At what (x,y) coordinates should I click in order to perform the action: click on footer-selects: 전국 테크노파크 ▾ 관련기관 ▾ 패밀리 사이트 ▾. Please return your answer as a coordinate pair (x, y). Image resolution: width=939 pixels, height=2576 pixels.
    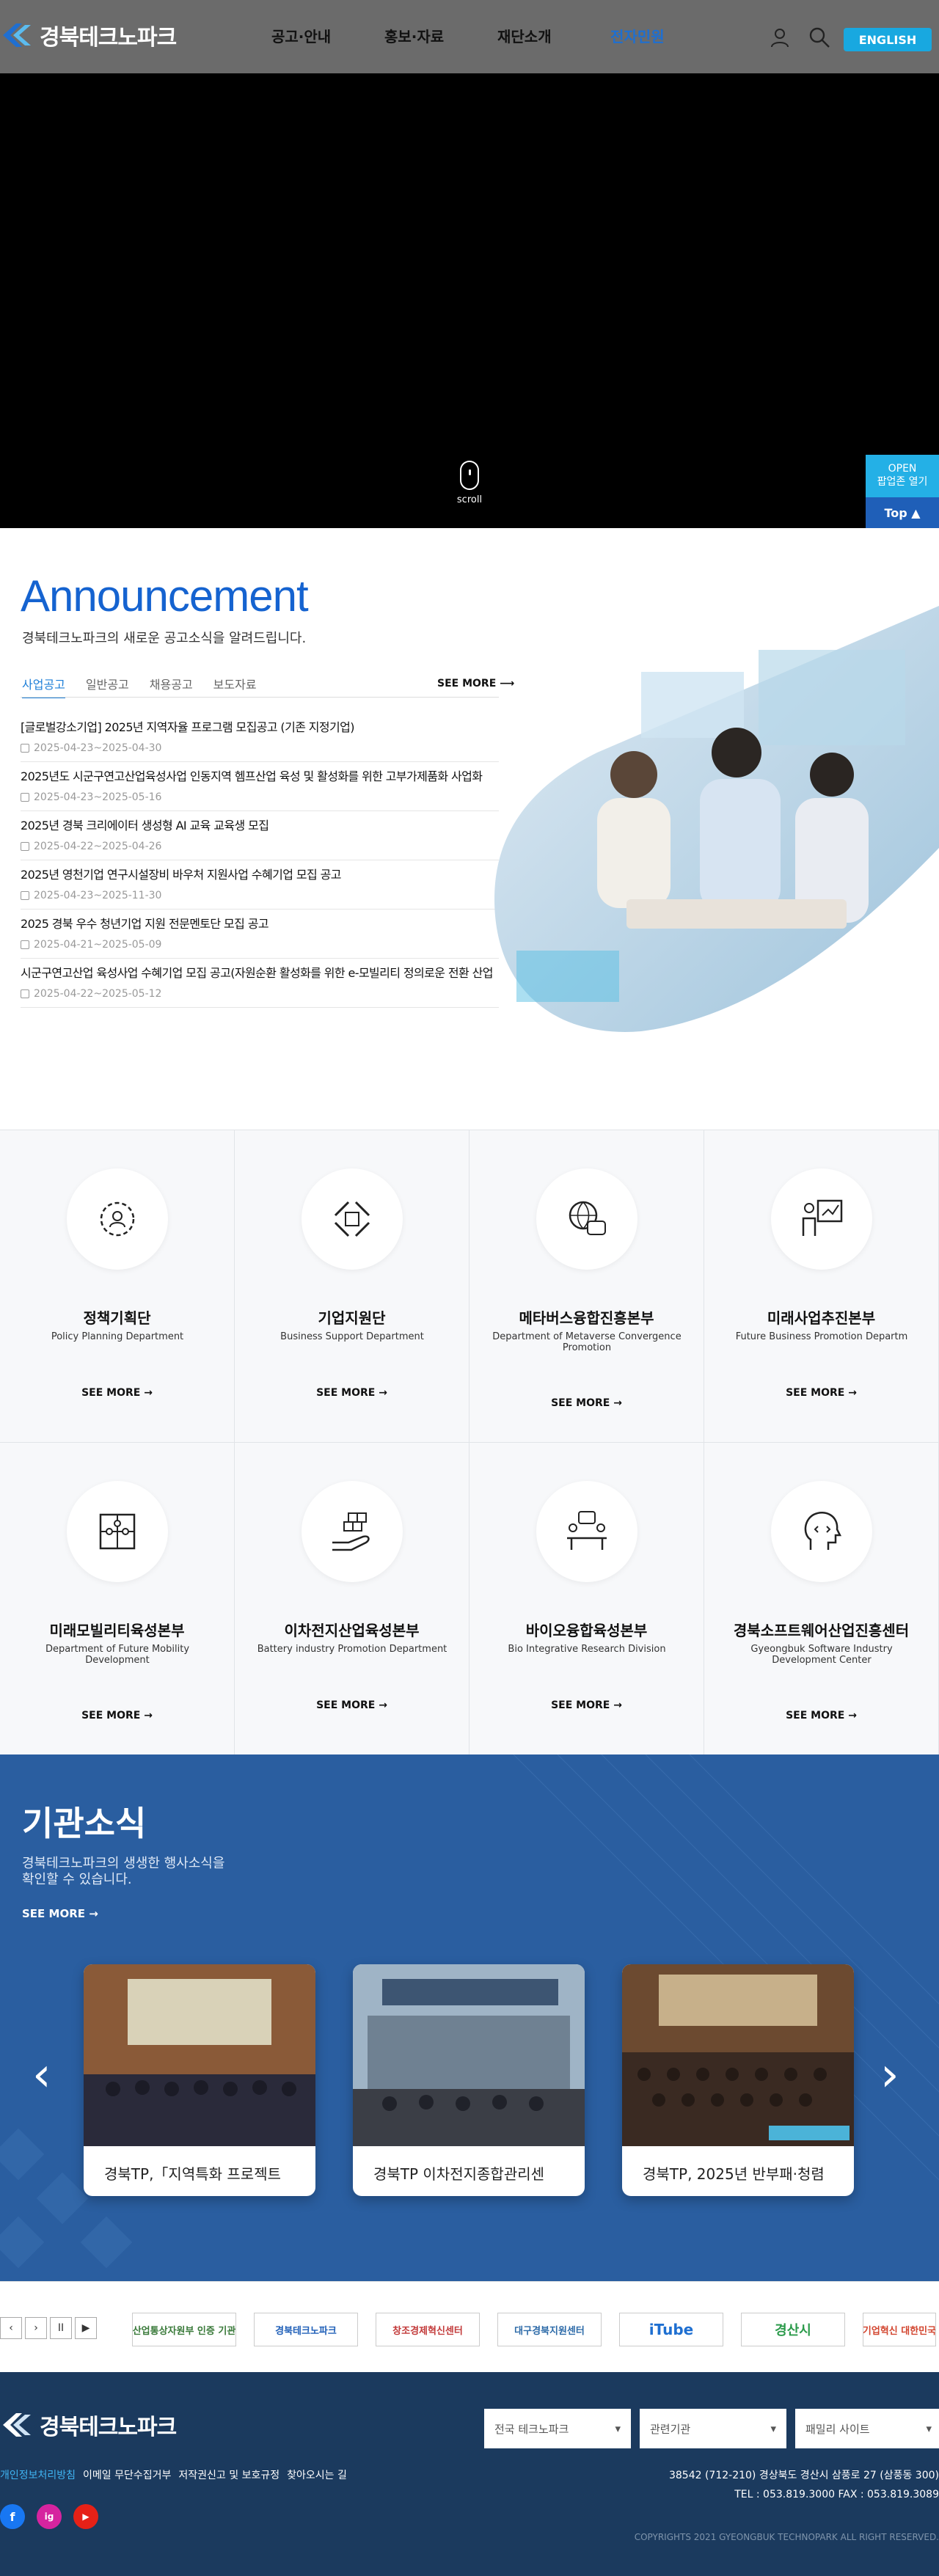
    Looking at the image, I should click on (712, 2429).